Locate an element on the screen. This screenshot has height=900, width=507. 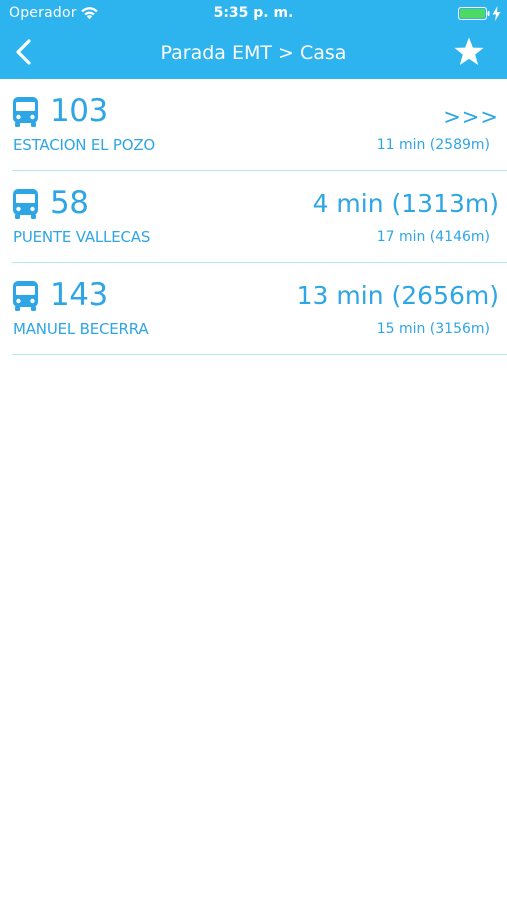
bus-line-number: 58 is located at coordinates (69, 203).